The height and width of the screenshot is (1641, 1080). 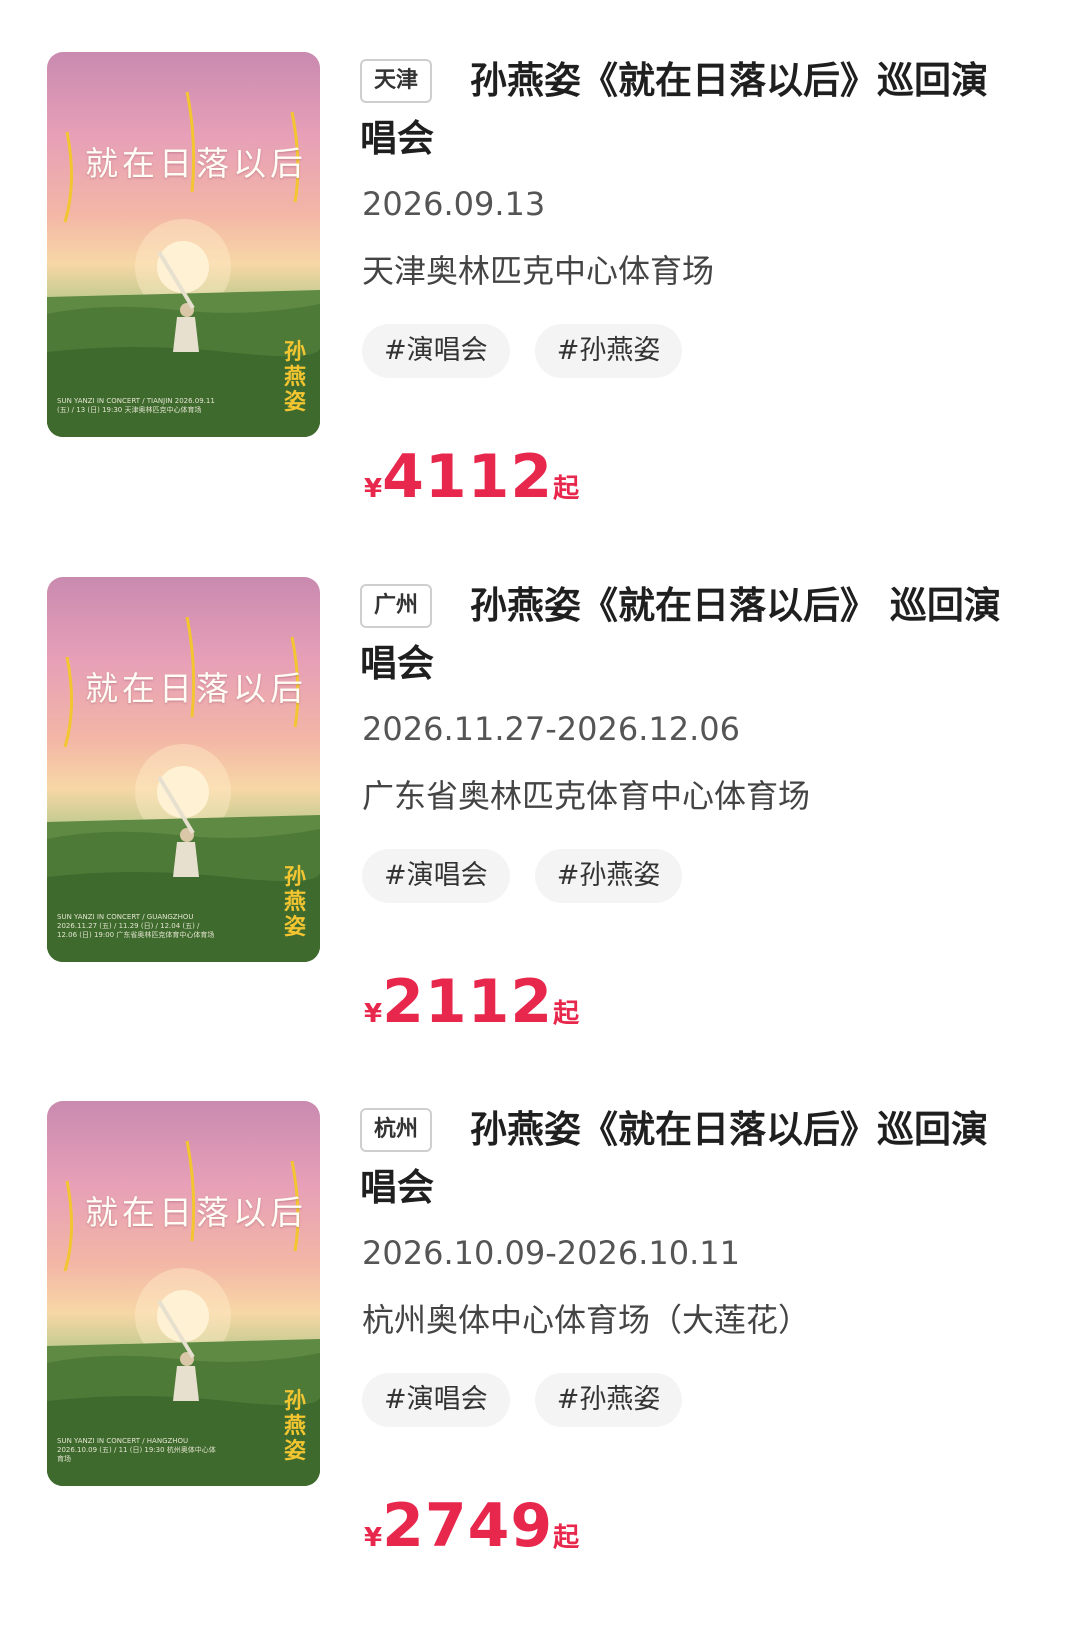 I want to click on event-price: ¥2112起, so click(x=471, y=1002).